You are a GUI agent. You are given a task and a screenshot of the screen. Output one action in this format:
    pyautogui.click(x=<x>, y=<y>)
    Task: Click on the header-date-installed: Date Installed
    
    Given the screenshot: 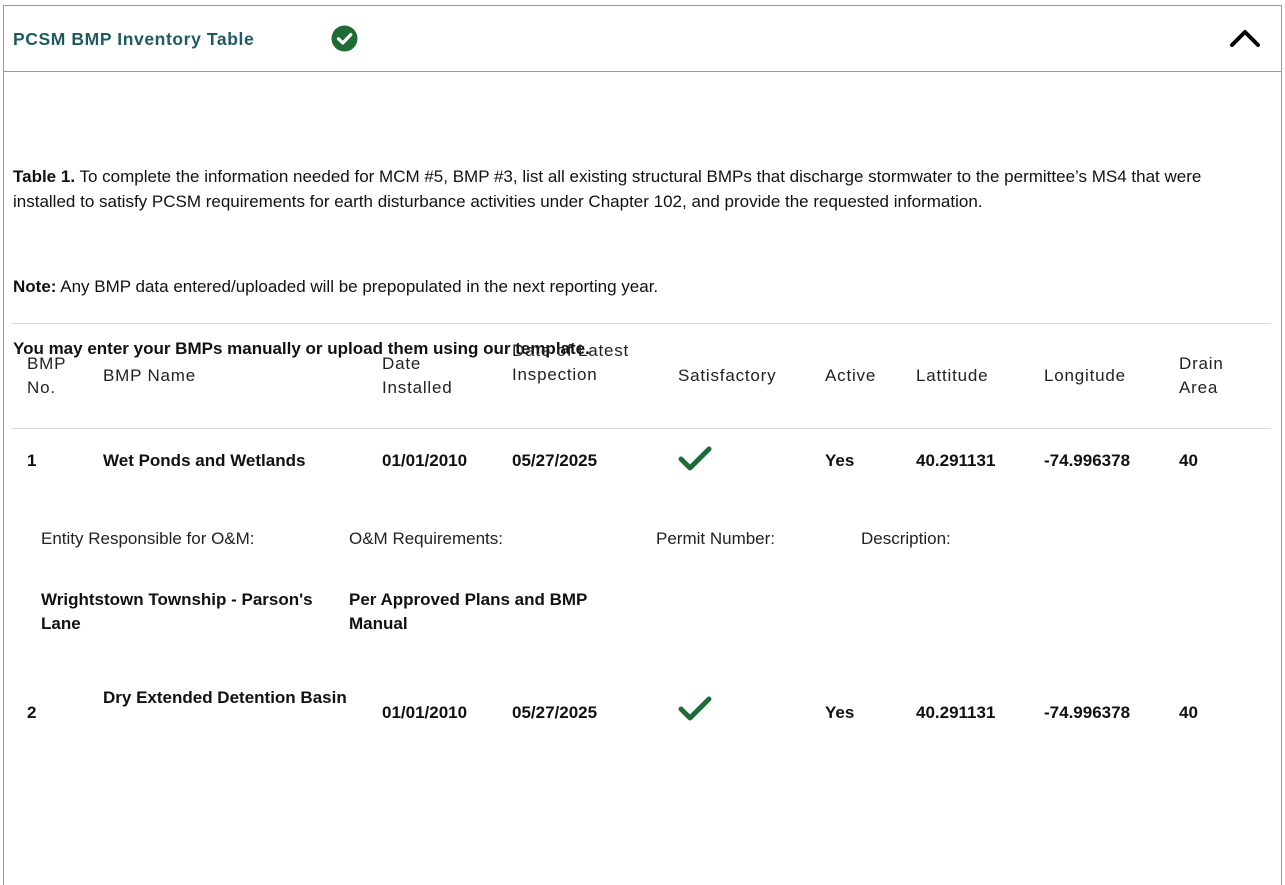 What is the action you would take?
    pyautogui.click(x=417, y=375)
    